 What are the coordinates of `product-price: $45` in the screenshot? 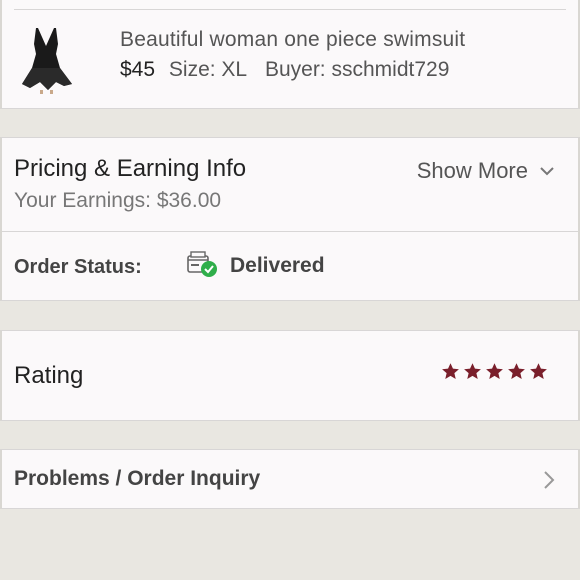 It's located at (138, 69).